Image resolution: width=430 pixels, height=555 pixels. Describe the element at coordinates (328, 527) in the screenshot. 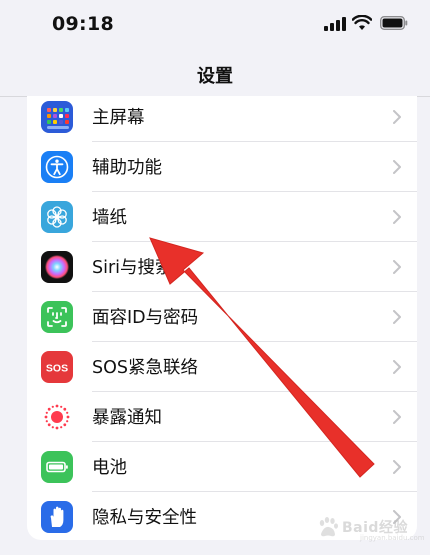

I see `paw-logo-icon` at that location.